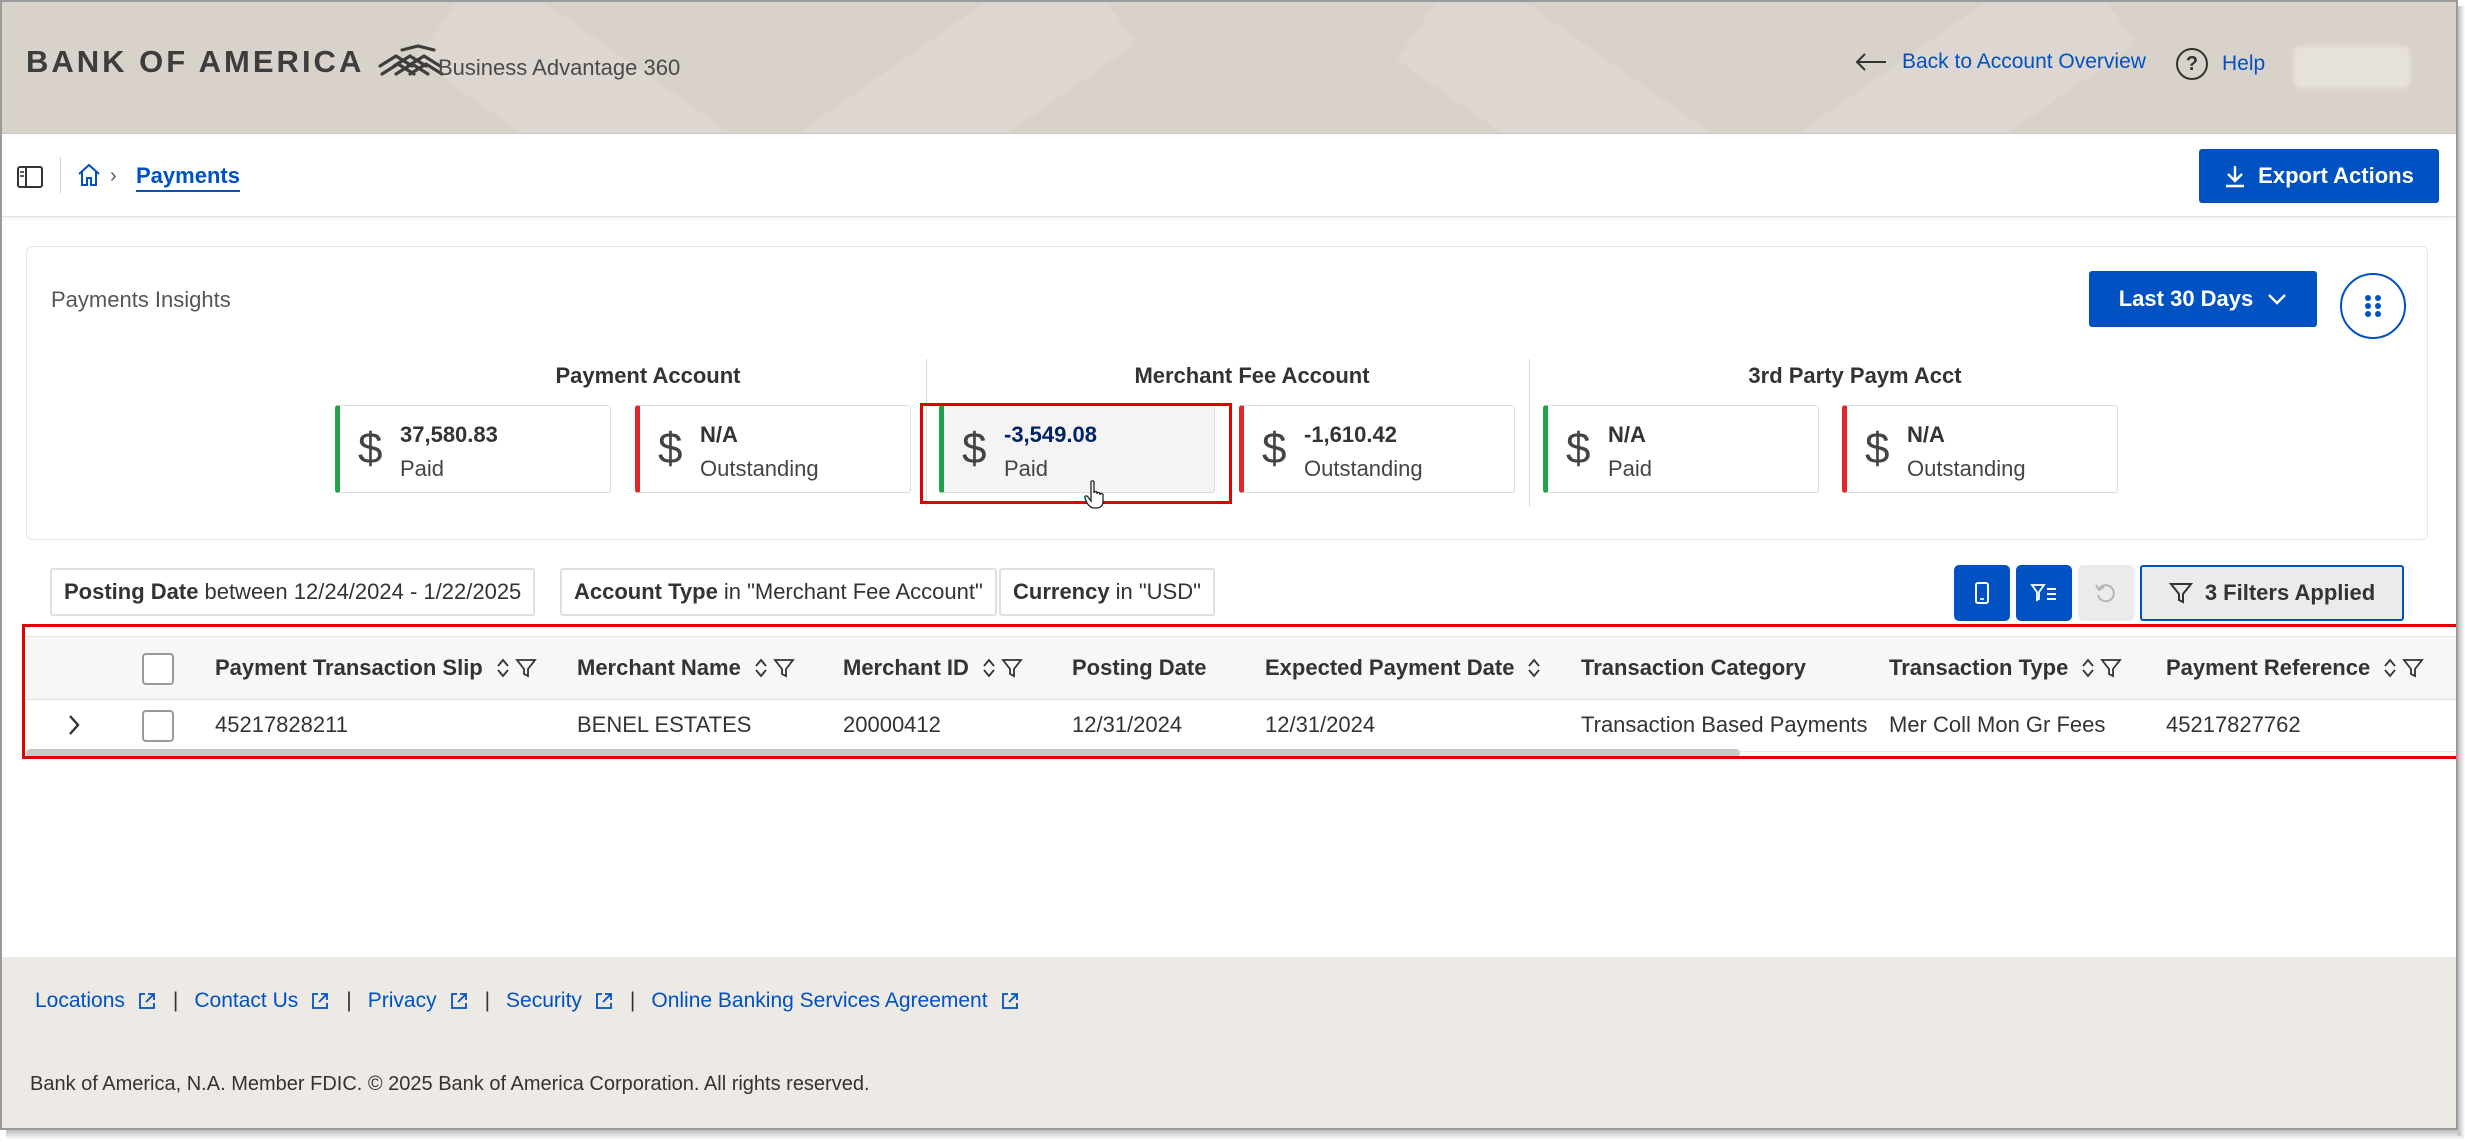 The width and height of the screenshot is (2465, 1142). What do you see at coordinates (60, 175) in the screenshot?
I see `divider` at bounding box center [60, 175].